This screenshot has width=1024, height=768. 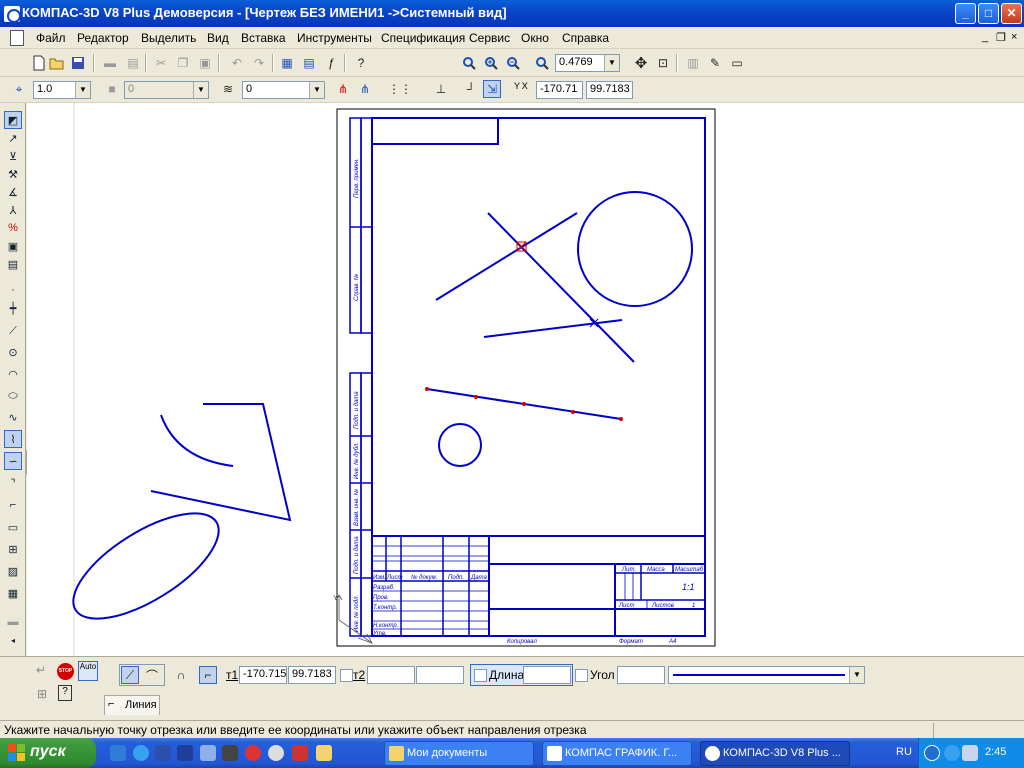 What do you see at coordinates (166, 90) in the screenshot?
I see `view-number-field: 0 ▼` at bounding box center [166, 90].